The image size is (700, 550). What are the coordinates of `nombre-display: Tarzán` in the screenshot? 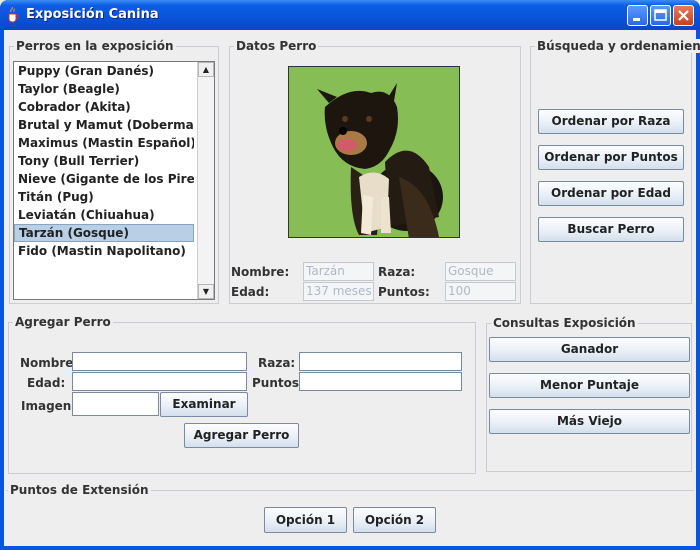 It's located at (338, 271).